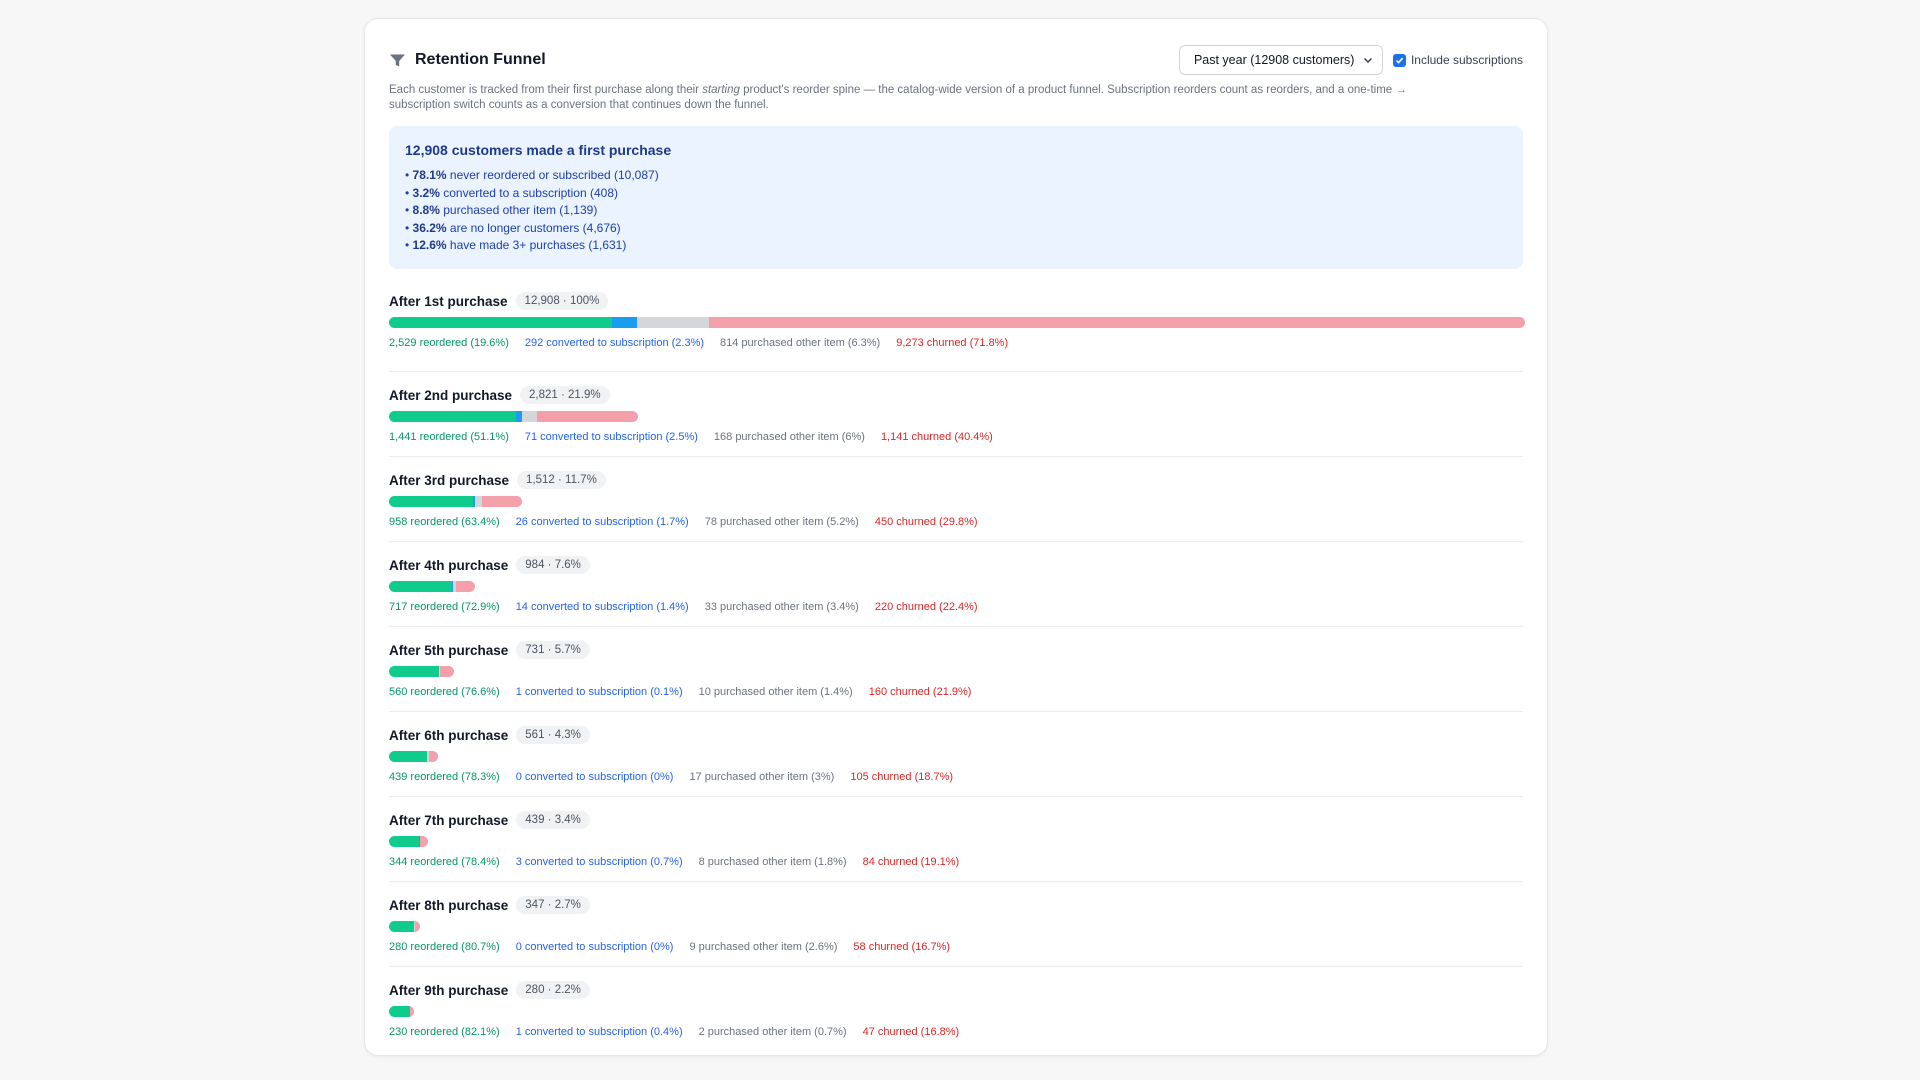 This screenshot has width=1920, height=1080. Describe the element at coordinates (561, 480) in the screenshot. I see `stage-count-badge: 1,512 · 11.7%` at that location.